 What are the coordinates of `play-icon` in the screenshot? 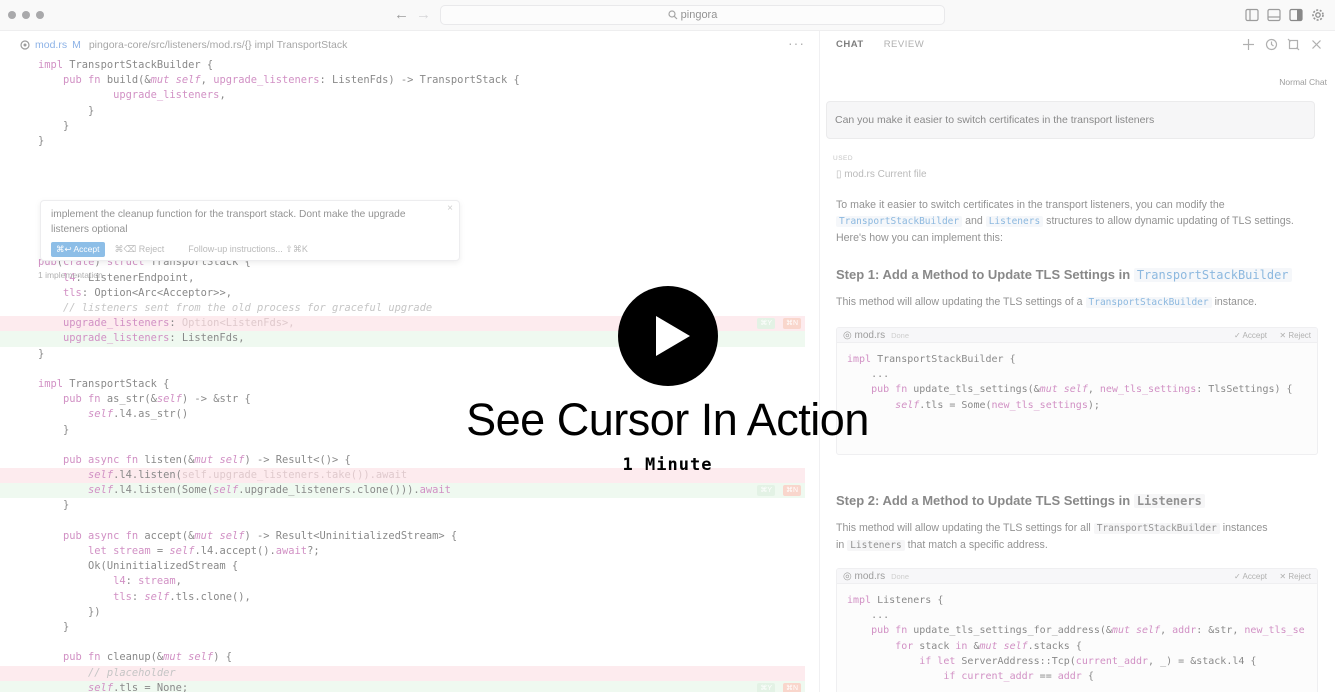 It's located at (668, 336).